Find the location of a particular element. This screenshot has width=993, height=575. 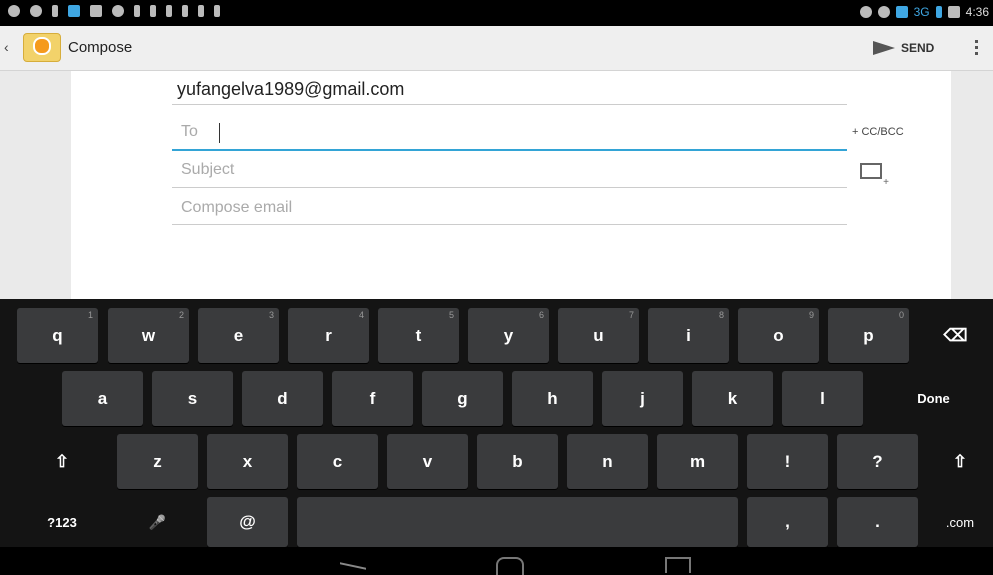

key-a: a is located at coordinates (102, 398).